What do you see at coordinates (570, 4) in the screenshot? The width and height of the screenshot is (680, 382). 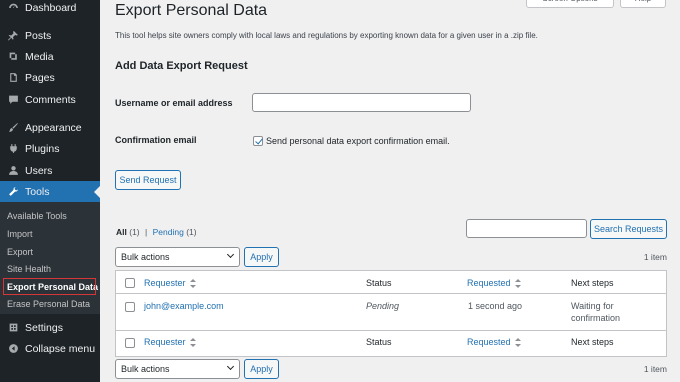 I see `screen-options-button: Screen Options` at bounding box center [570, 4].